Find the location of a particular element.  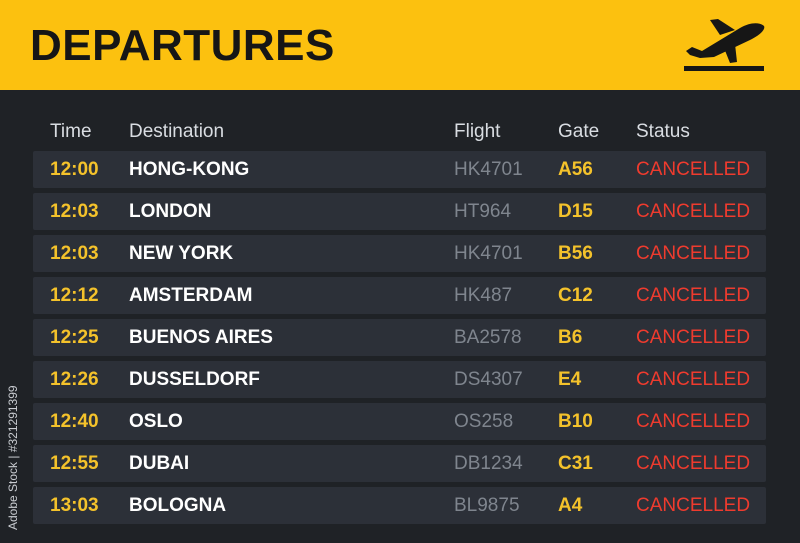

flight-destination: NEW YORK is located at coordinates (181, 253).